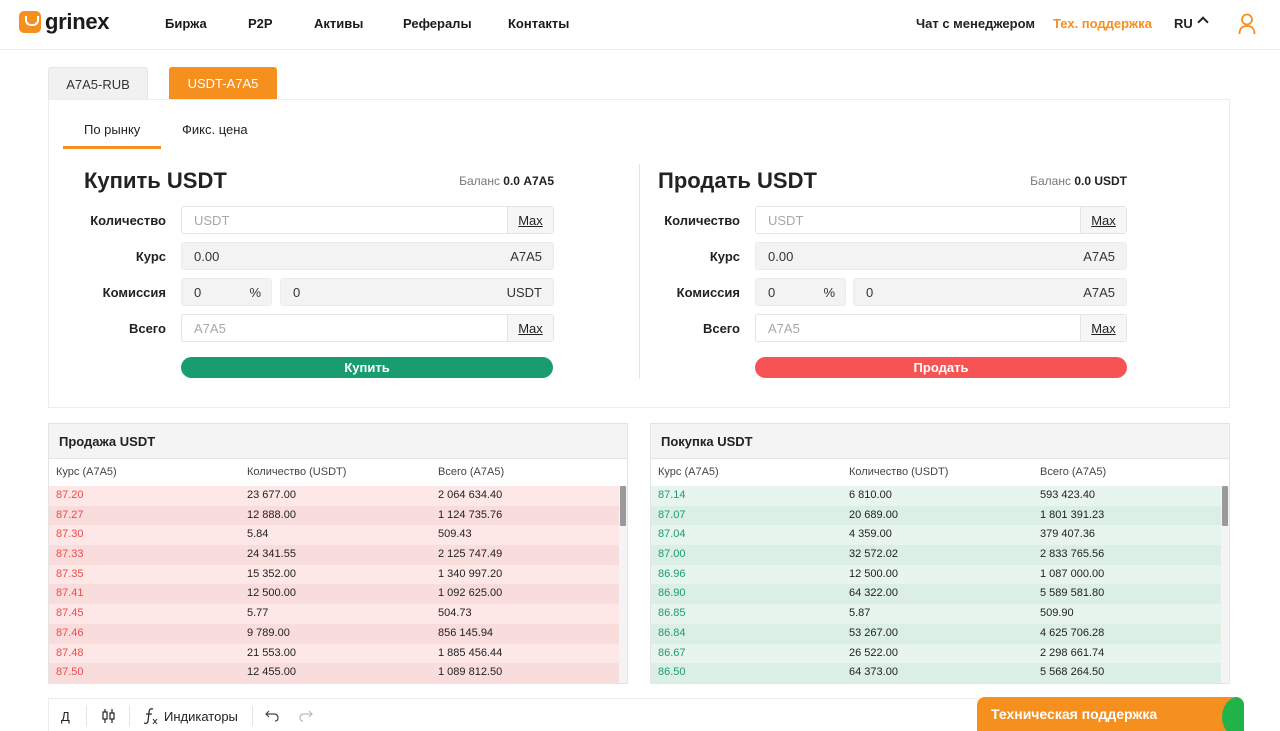 This screenshot has height=731, width=1280. Describe the element at coordinates (367, 220) in the screenshot. I see `buy-quantity-input: USDT Max` at that location.